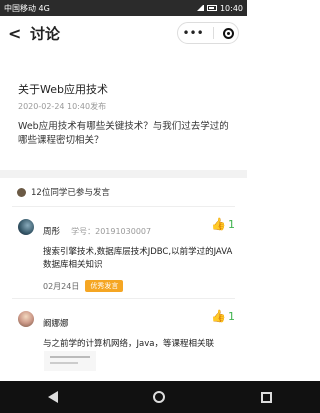 This screenshot has width=320, height=413. Describe the element at coordinates (138, 258) in the screenshot. I see `reply-text: 搜索引擎技术,数据库层技术JDBC,以前学过的JAVA数据库相关知识` at that location.